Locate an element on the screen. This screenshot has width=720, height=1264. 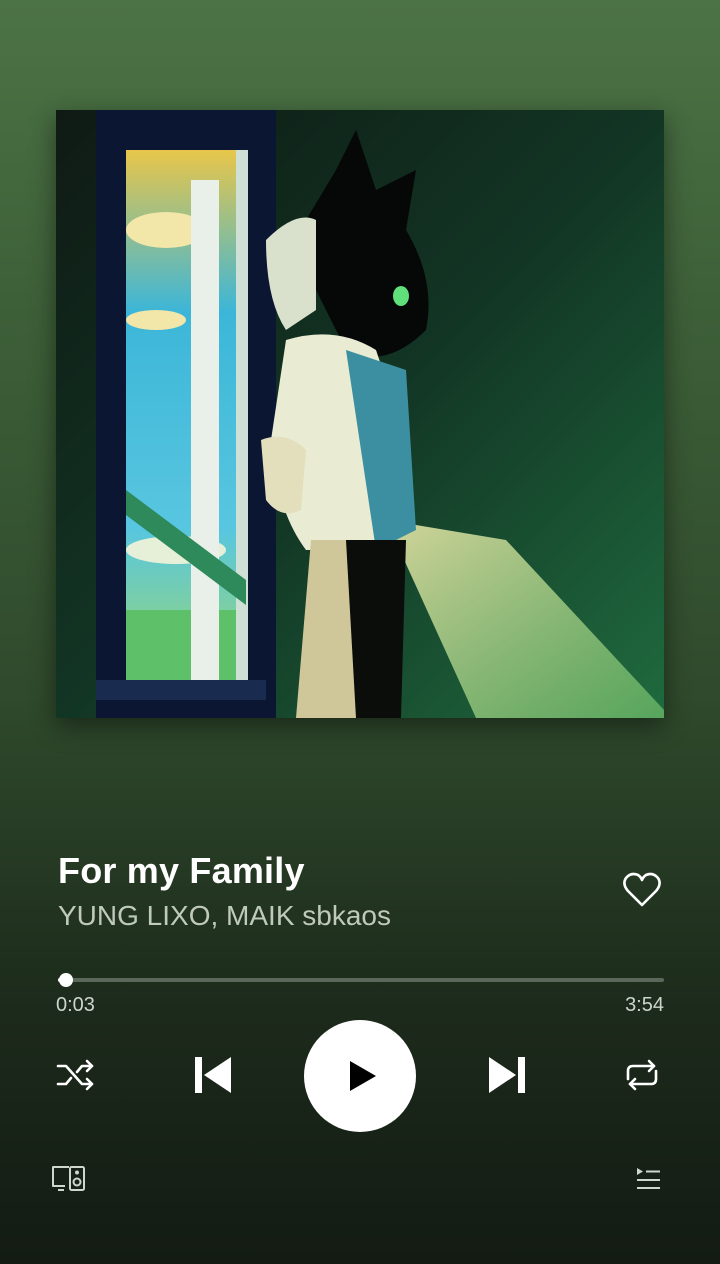
track-title: For my Family is located at coordinates (181, 871).